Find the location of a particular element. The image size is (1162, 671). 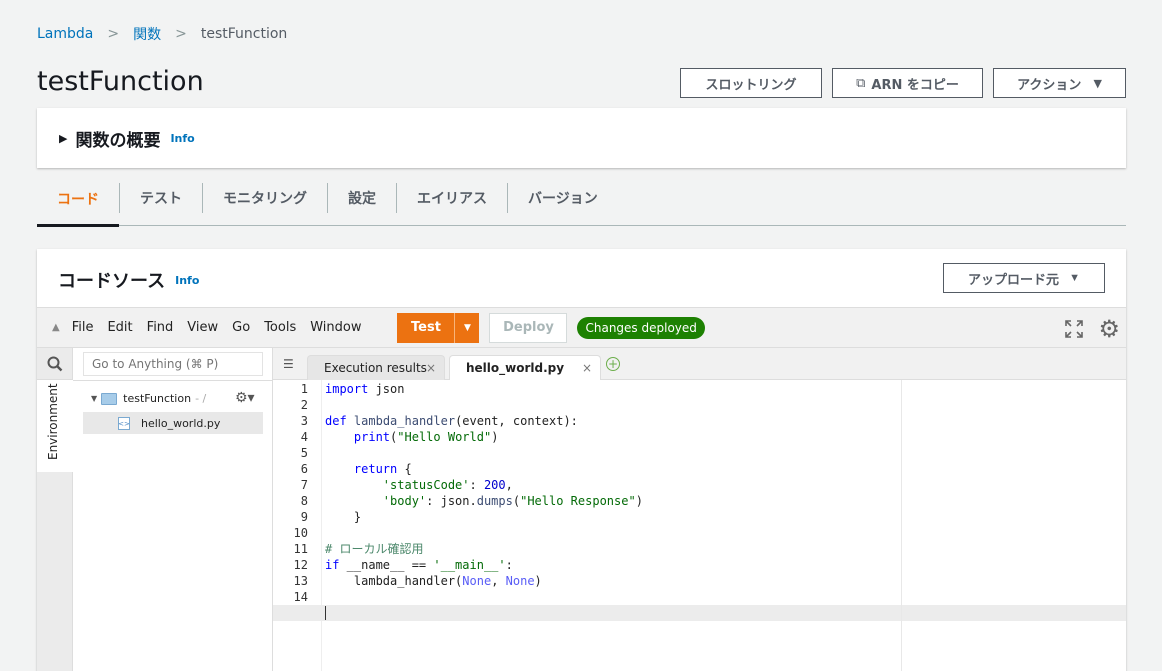

search-icon is located at coordinates (55, 364).